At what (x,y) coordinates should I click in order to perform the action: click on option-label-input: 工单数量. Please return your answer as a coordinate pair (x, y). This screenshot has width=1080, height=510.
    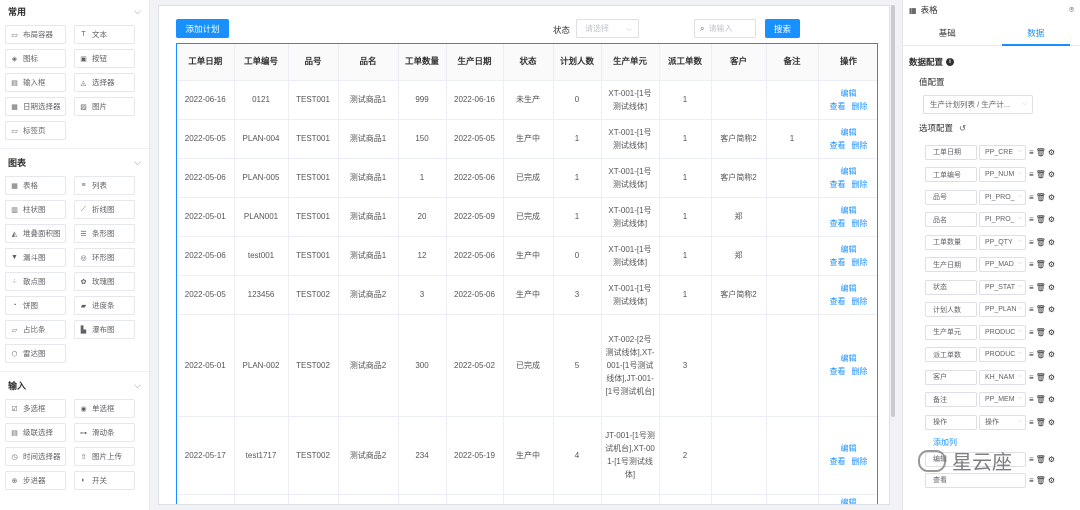
    Looking at the image, I should click on (951, 242).